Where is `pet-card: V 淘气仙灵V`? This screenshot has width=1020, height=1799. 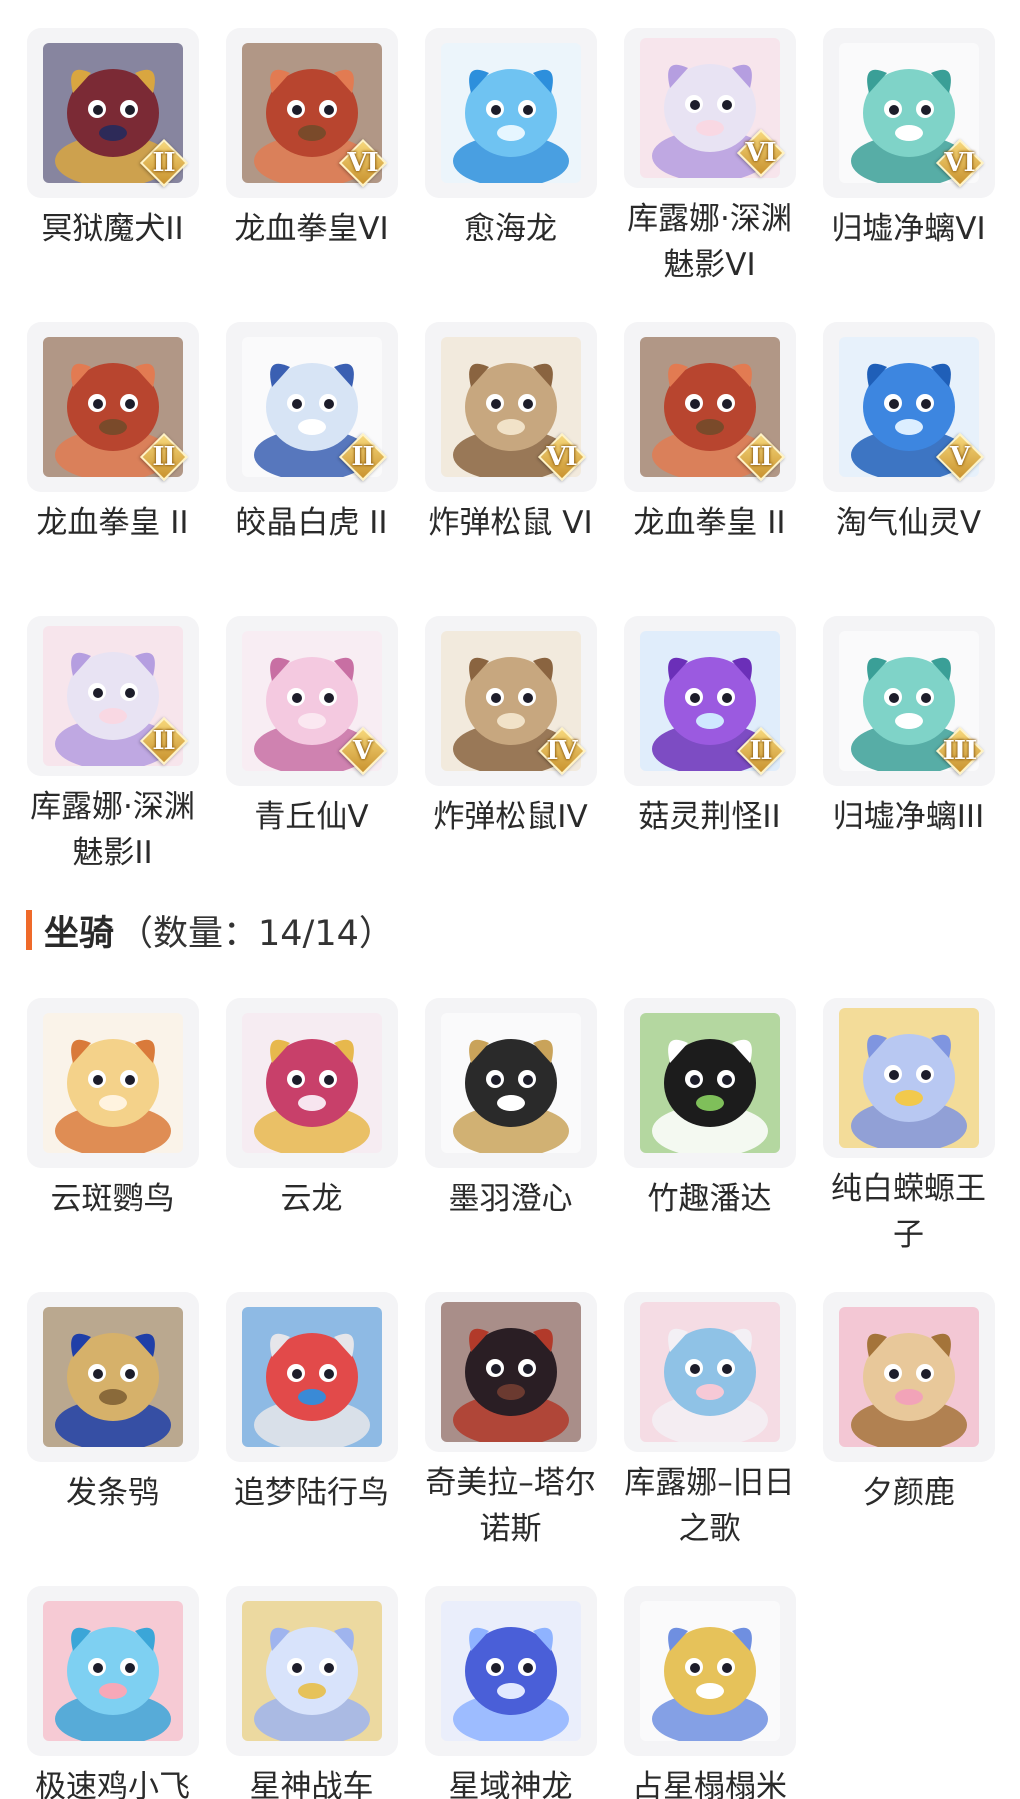
pet-card: V 淘气仙灵V is located at coordinates (908, 452).